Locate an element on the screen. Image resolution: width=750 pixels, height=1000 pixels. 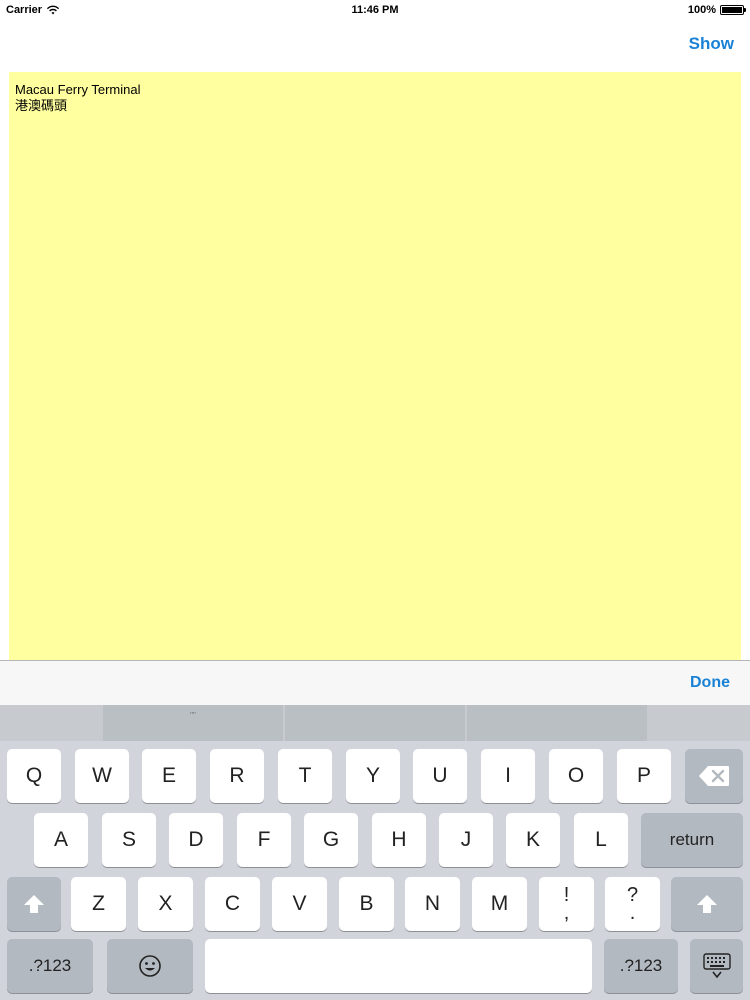
keyboard-hide-icon is located at coordinates (716, 966).